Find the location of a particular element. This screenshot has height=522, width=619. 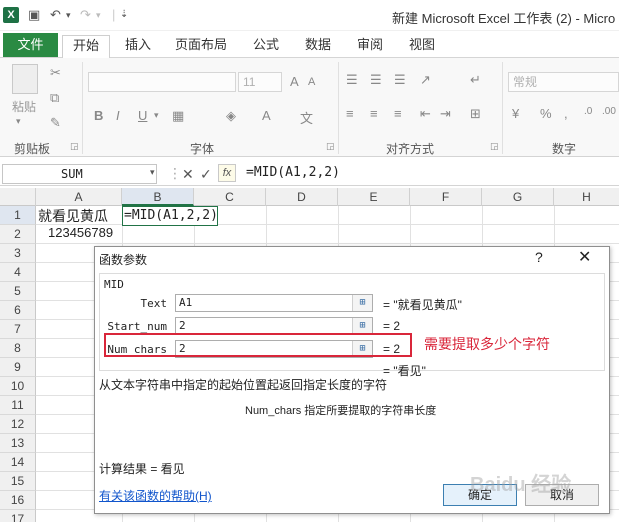

alignment-launcher-icon: ◲ is located at coordinates (494, 146).